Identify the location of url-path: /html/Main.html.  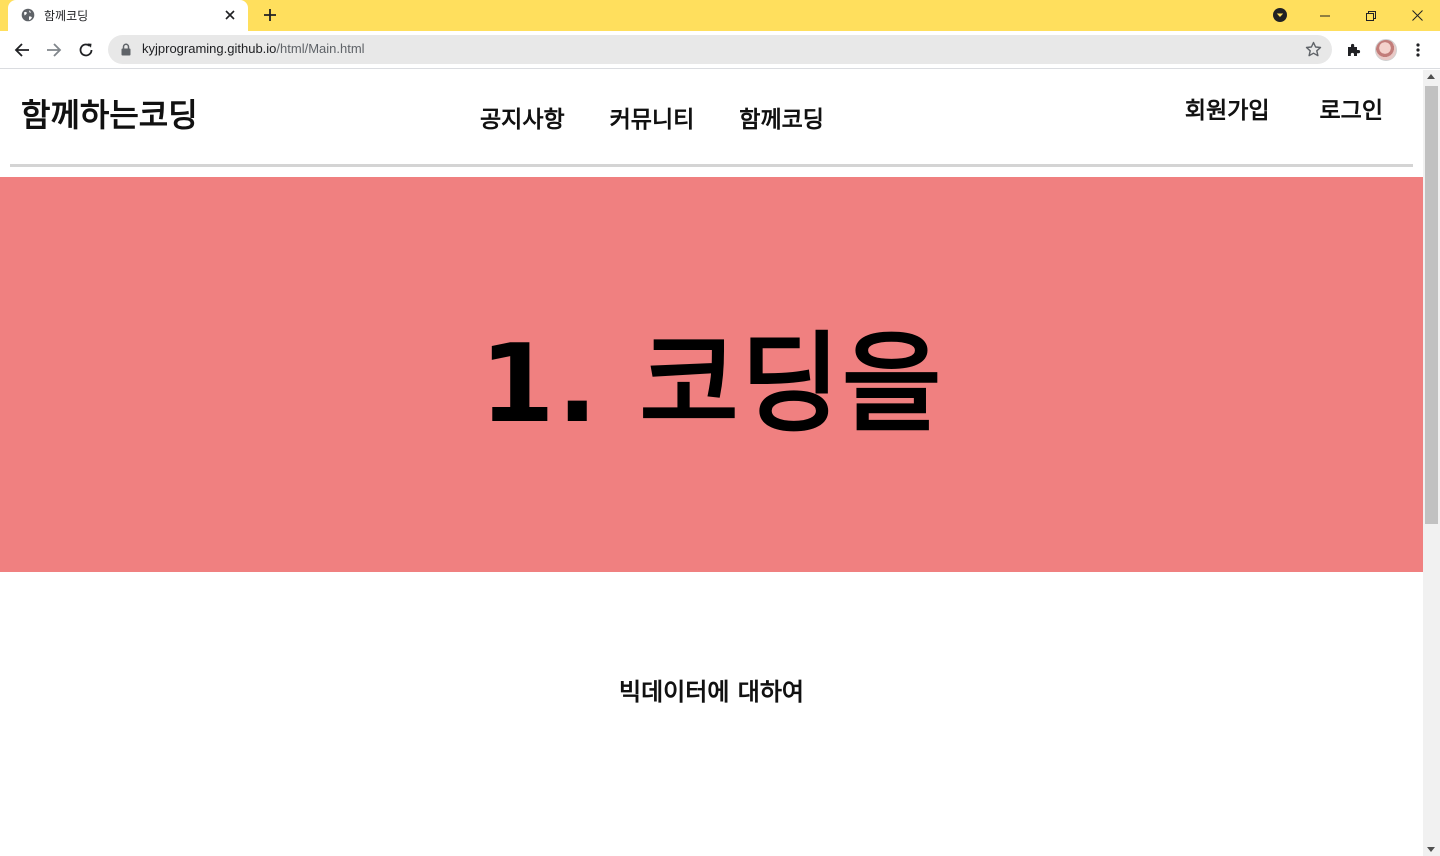
(320, 48).